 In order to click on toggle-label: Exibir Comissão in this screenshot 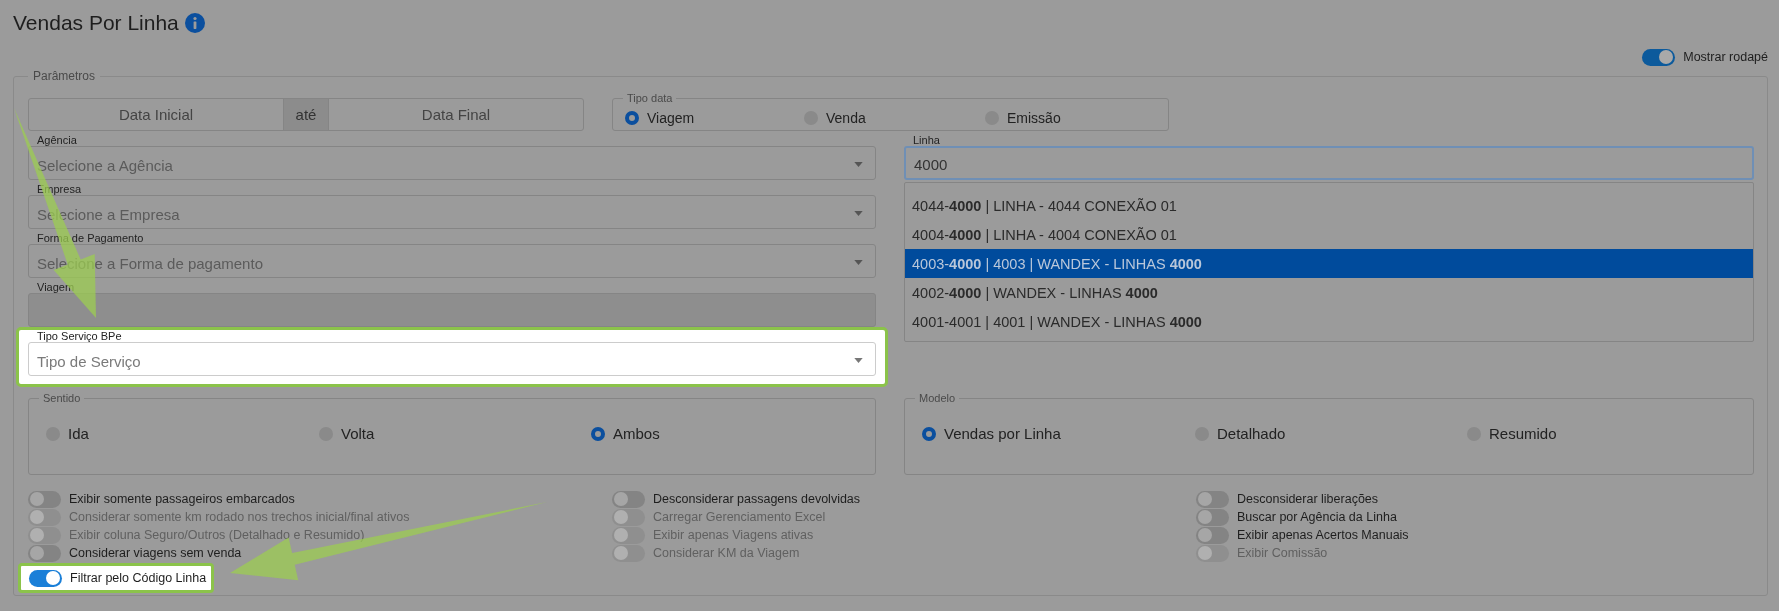, I will do `click(1282, 553)`.